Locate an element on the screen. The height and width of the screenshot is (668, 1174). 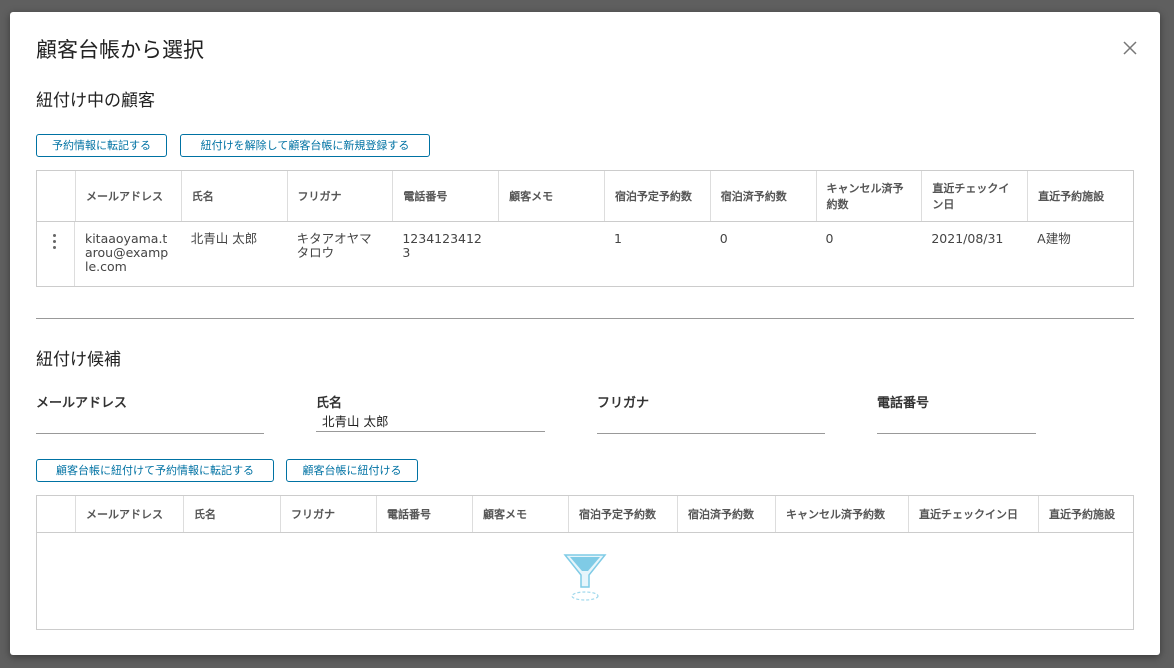
cell-planned: 1 is located at coordinates (617, 238).